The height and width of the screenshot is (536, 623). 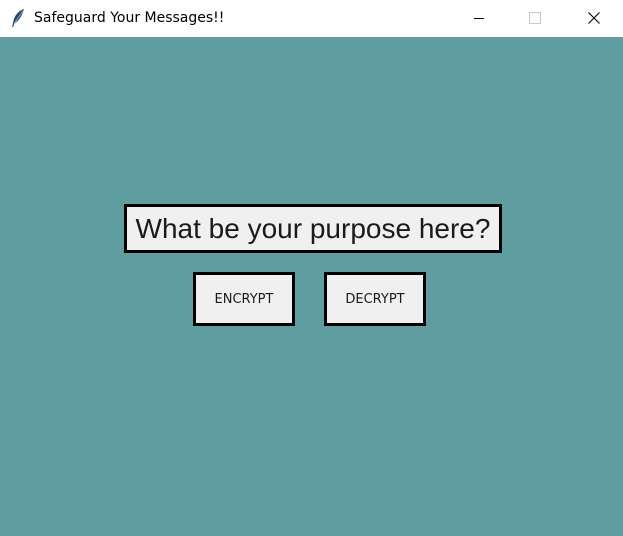 I want to click on minimize-icon, so click(x=479, y=18).